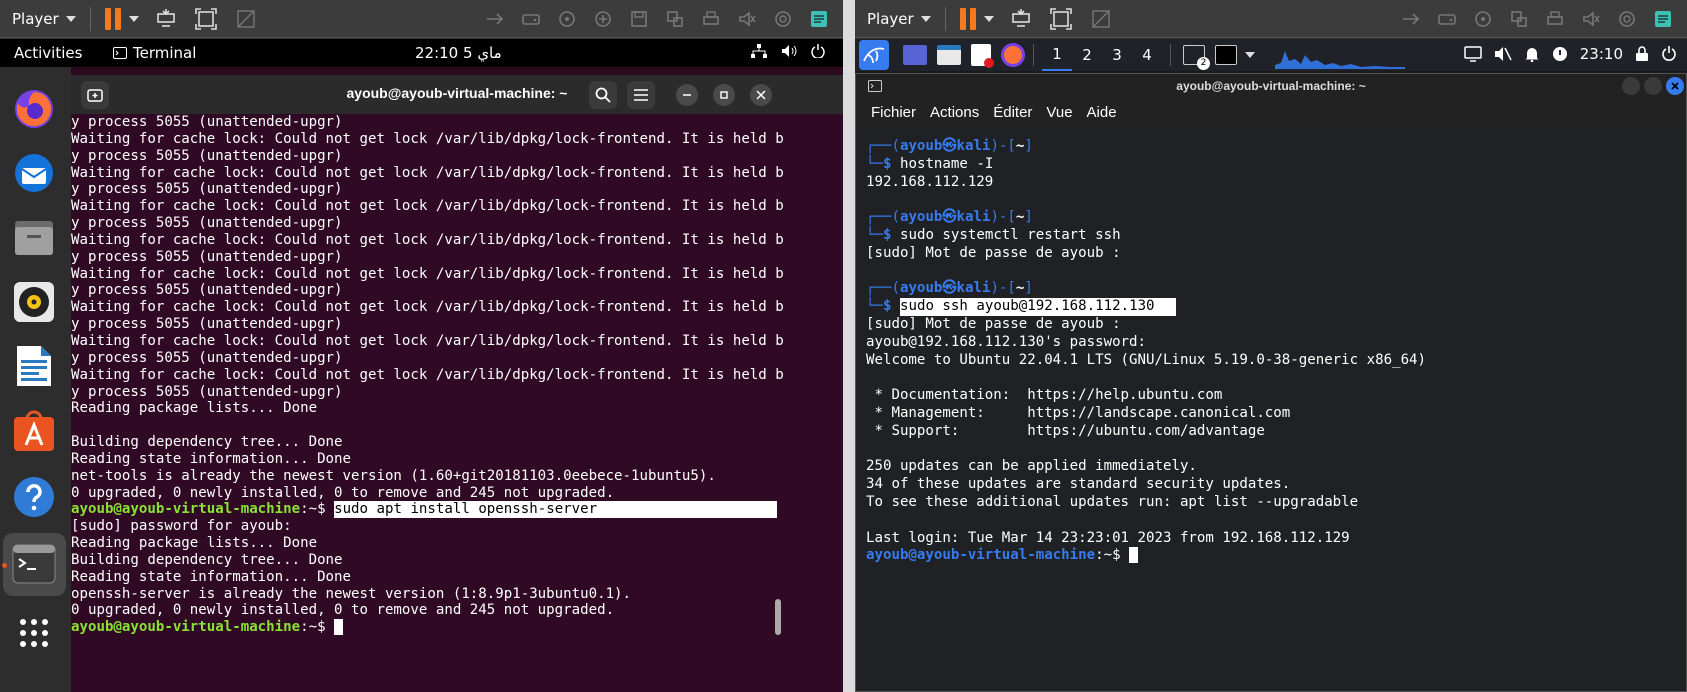  I want to click on terminal-task-icon: 2, so click(1196, 57).